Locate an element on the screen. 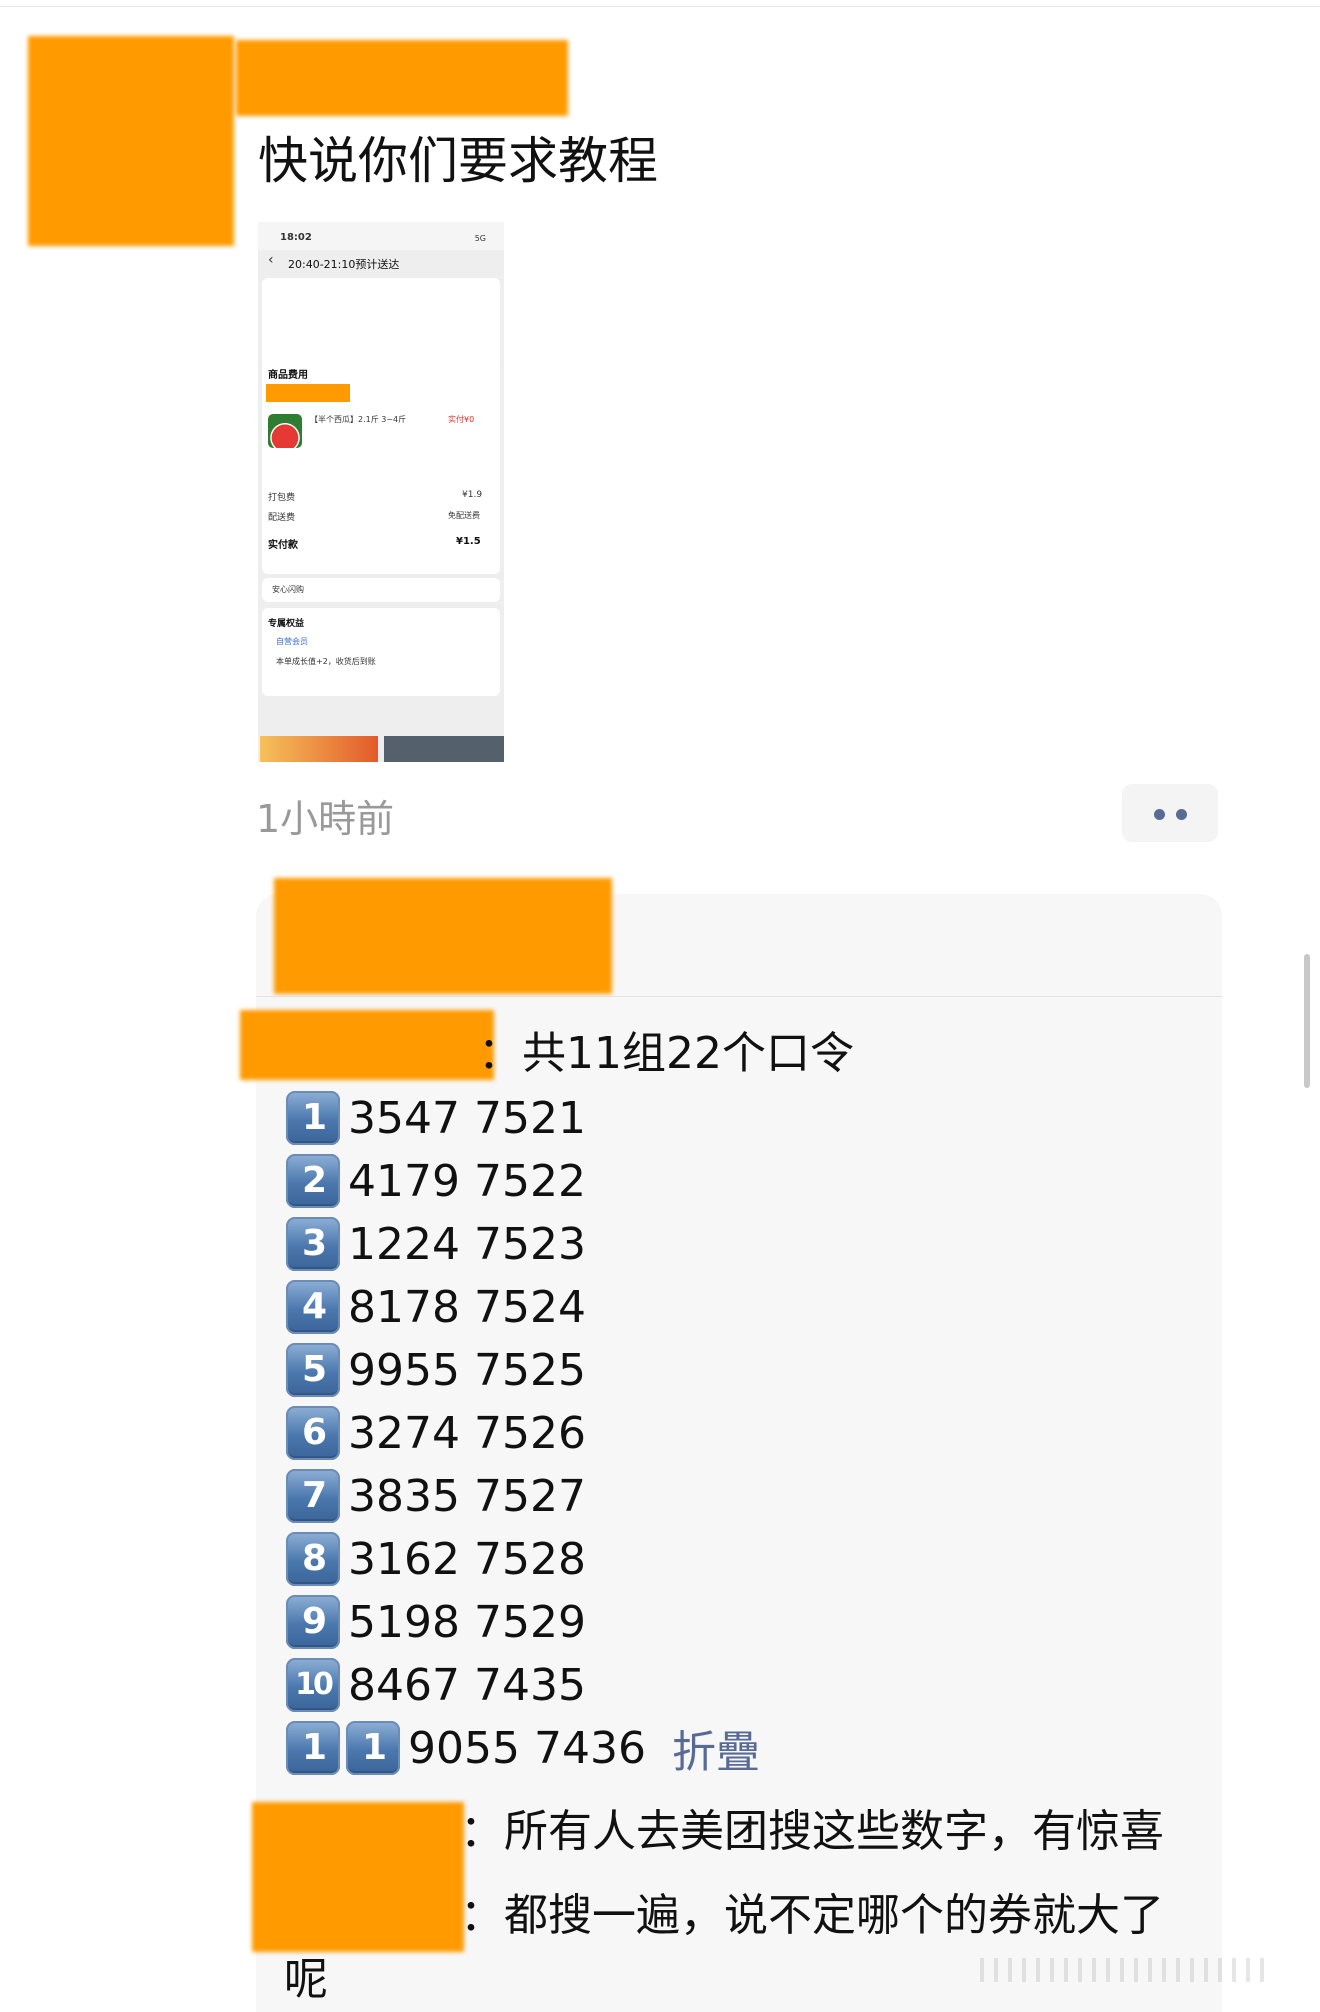  code-number: 3835 7527 is located at coordinates (467, 1496).